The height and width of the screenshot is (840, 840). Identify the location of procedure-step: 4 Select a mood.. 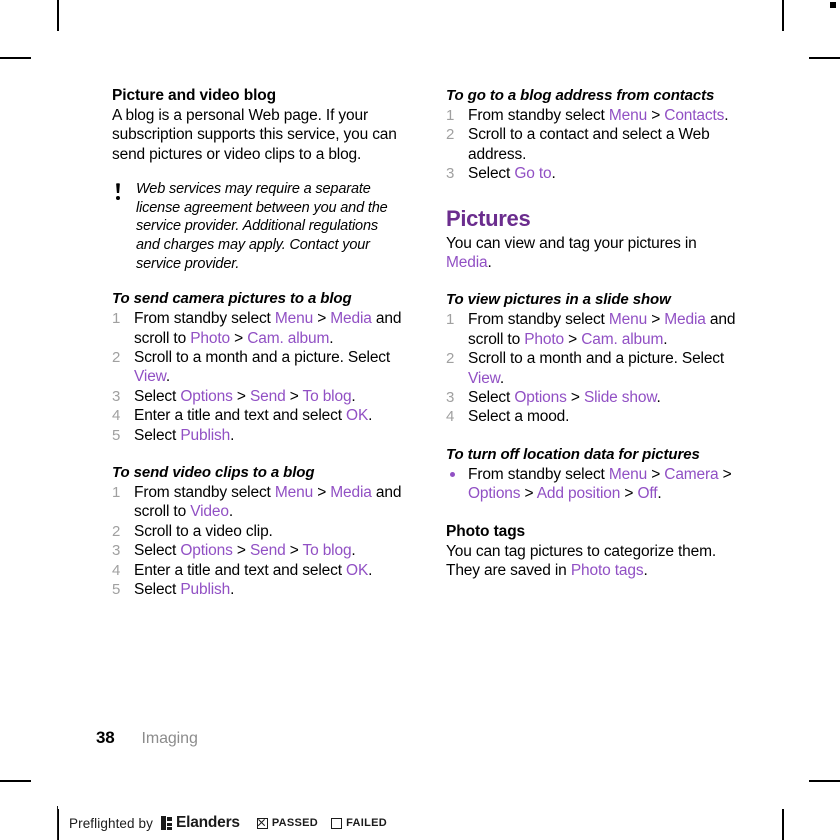
(591, 416).